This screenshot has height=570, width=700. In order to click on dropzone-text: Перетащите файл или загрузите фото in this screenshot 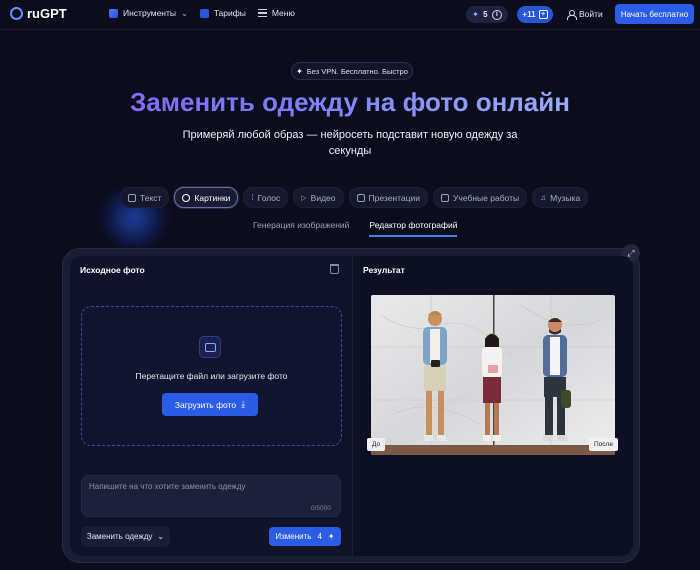, I will do `click(211, 376)`.